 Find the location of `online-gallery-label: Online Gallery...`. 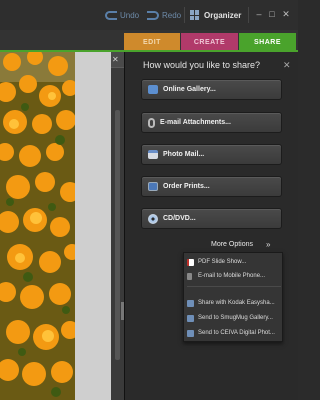

online-gallery-label: Online Gallery... is located at coordinates (189, 89).